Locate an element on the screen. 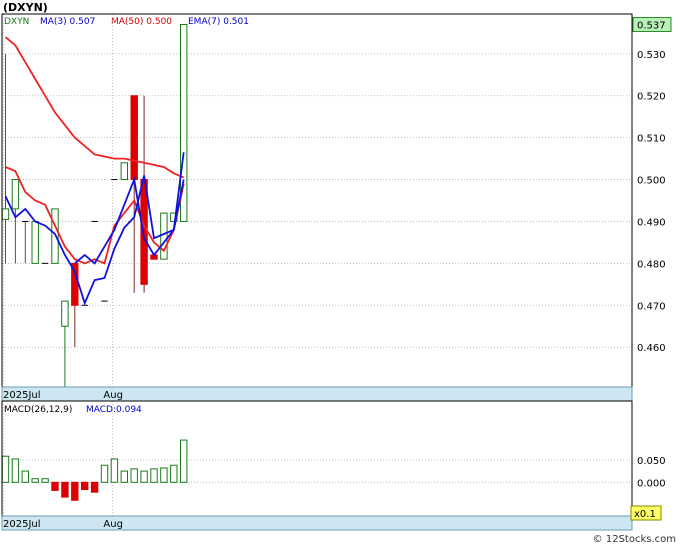 This screenshot has height=546, width=680. price-tick-label: 0.500 is located at coordinates (651, 181).